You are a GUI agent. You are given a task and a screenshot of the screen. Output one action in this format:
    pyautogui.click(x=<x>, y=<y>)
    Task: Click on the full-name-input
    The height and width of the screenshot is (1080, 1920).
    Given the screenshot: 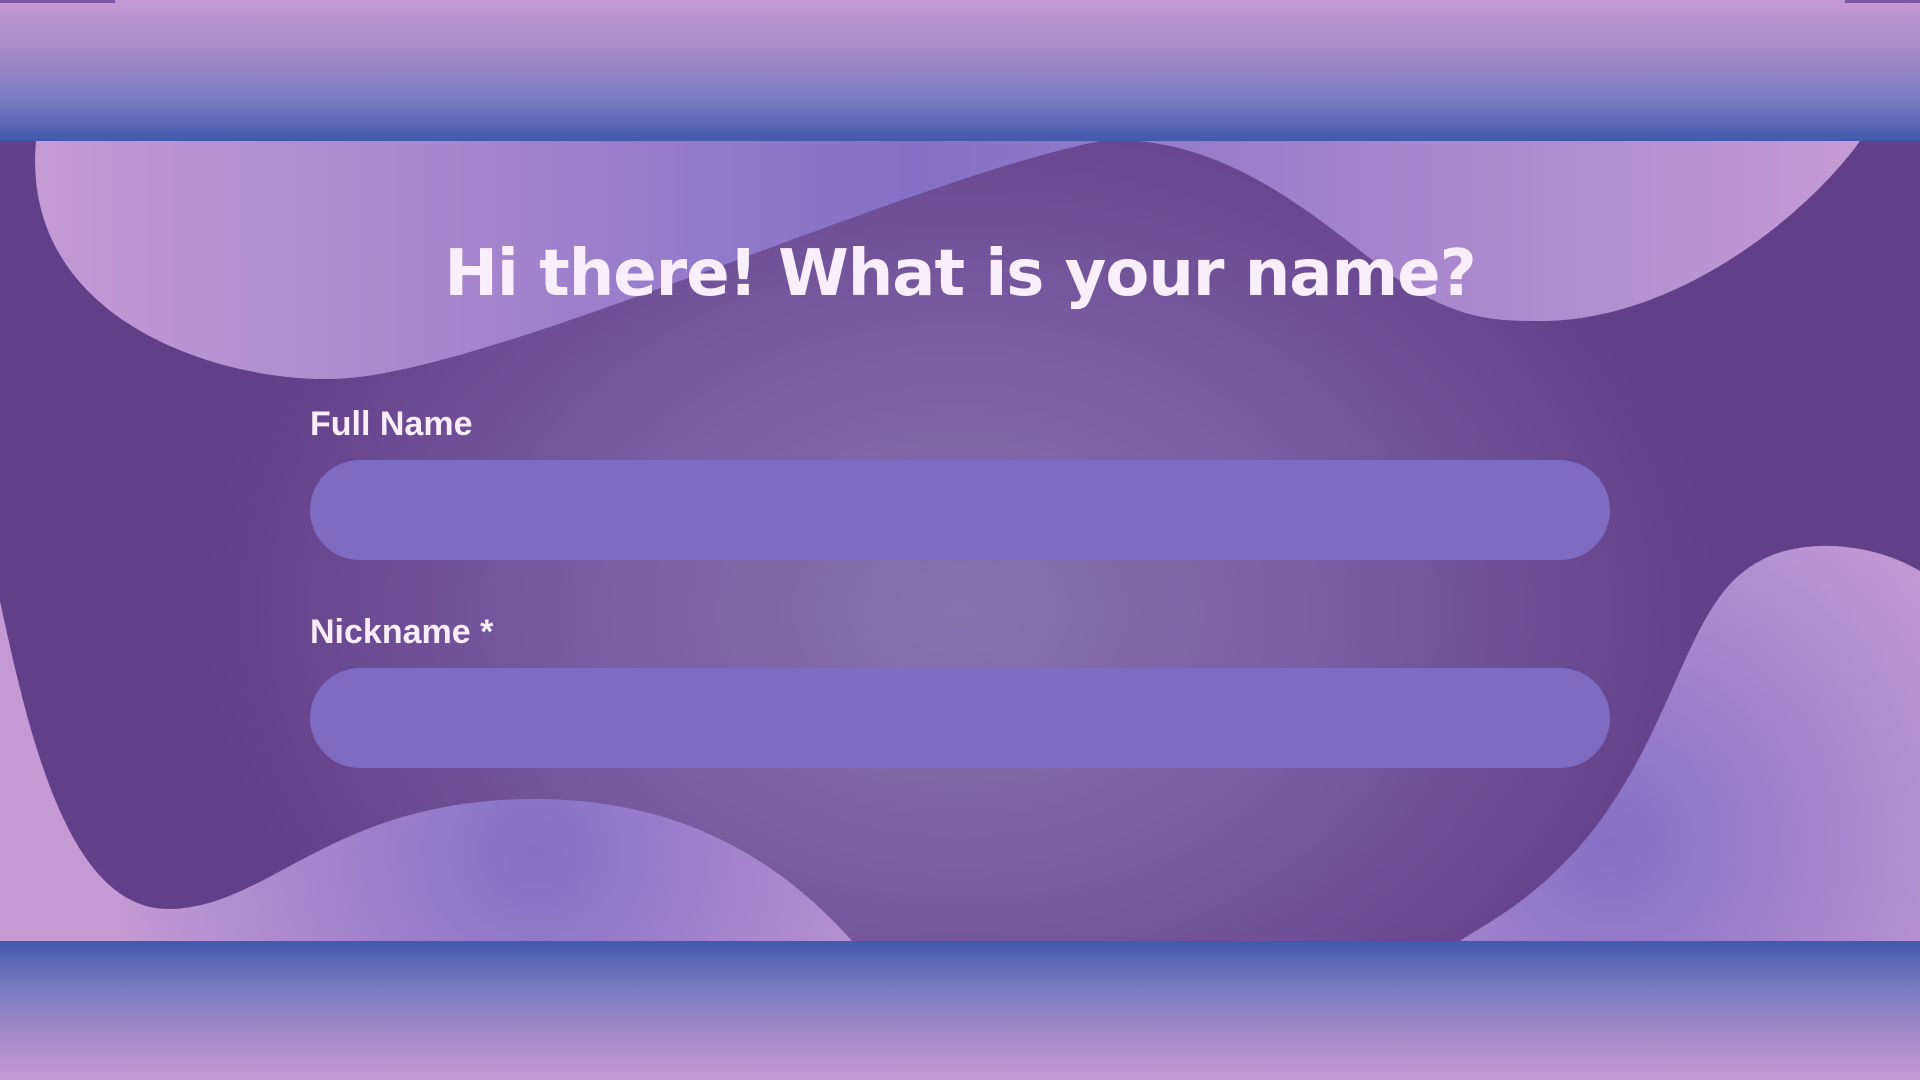 What is the action you would take?
    pyautogui.click(x=960, y=510)
    